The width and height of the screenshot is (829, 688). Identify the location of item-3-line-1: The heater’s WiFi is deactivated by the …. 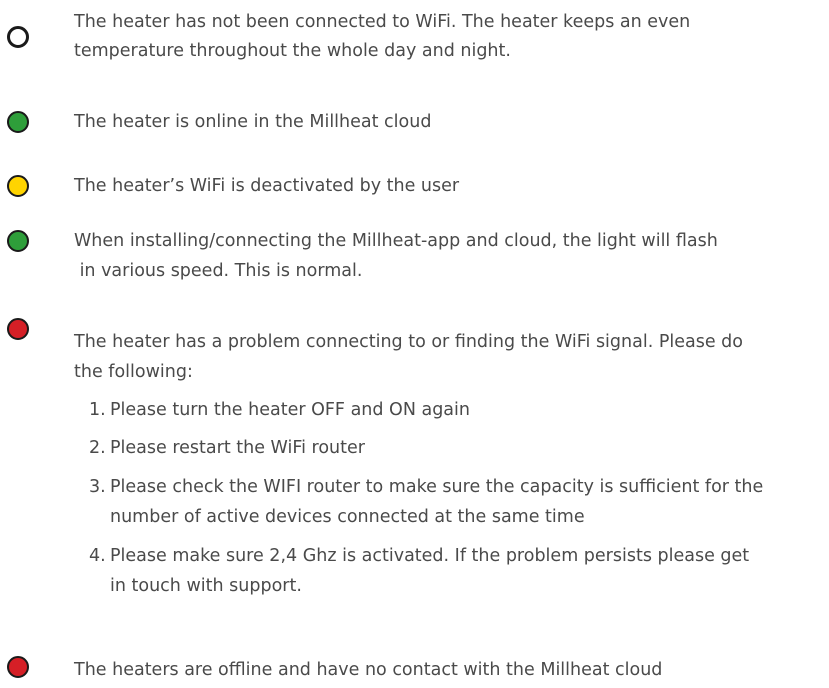
(267, 186).